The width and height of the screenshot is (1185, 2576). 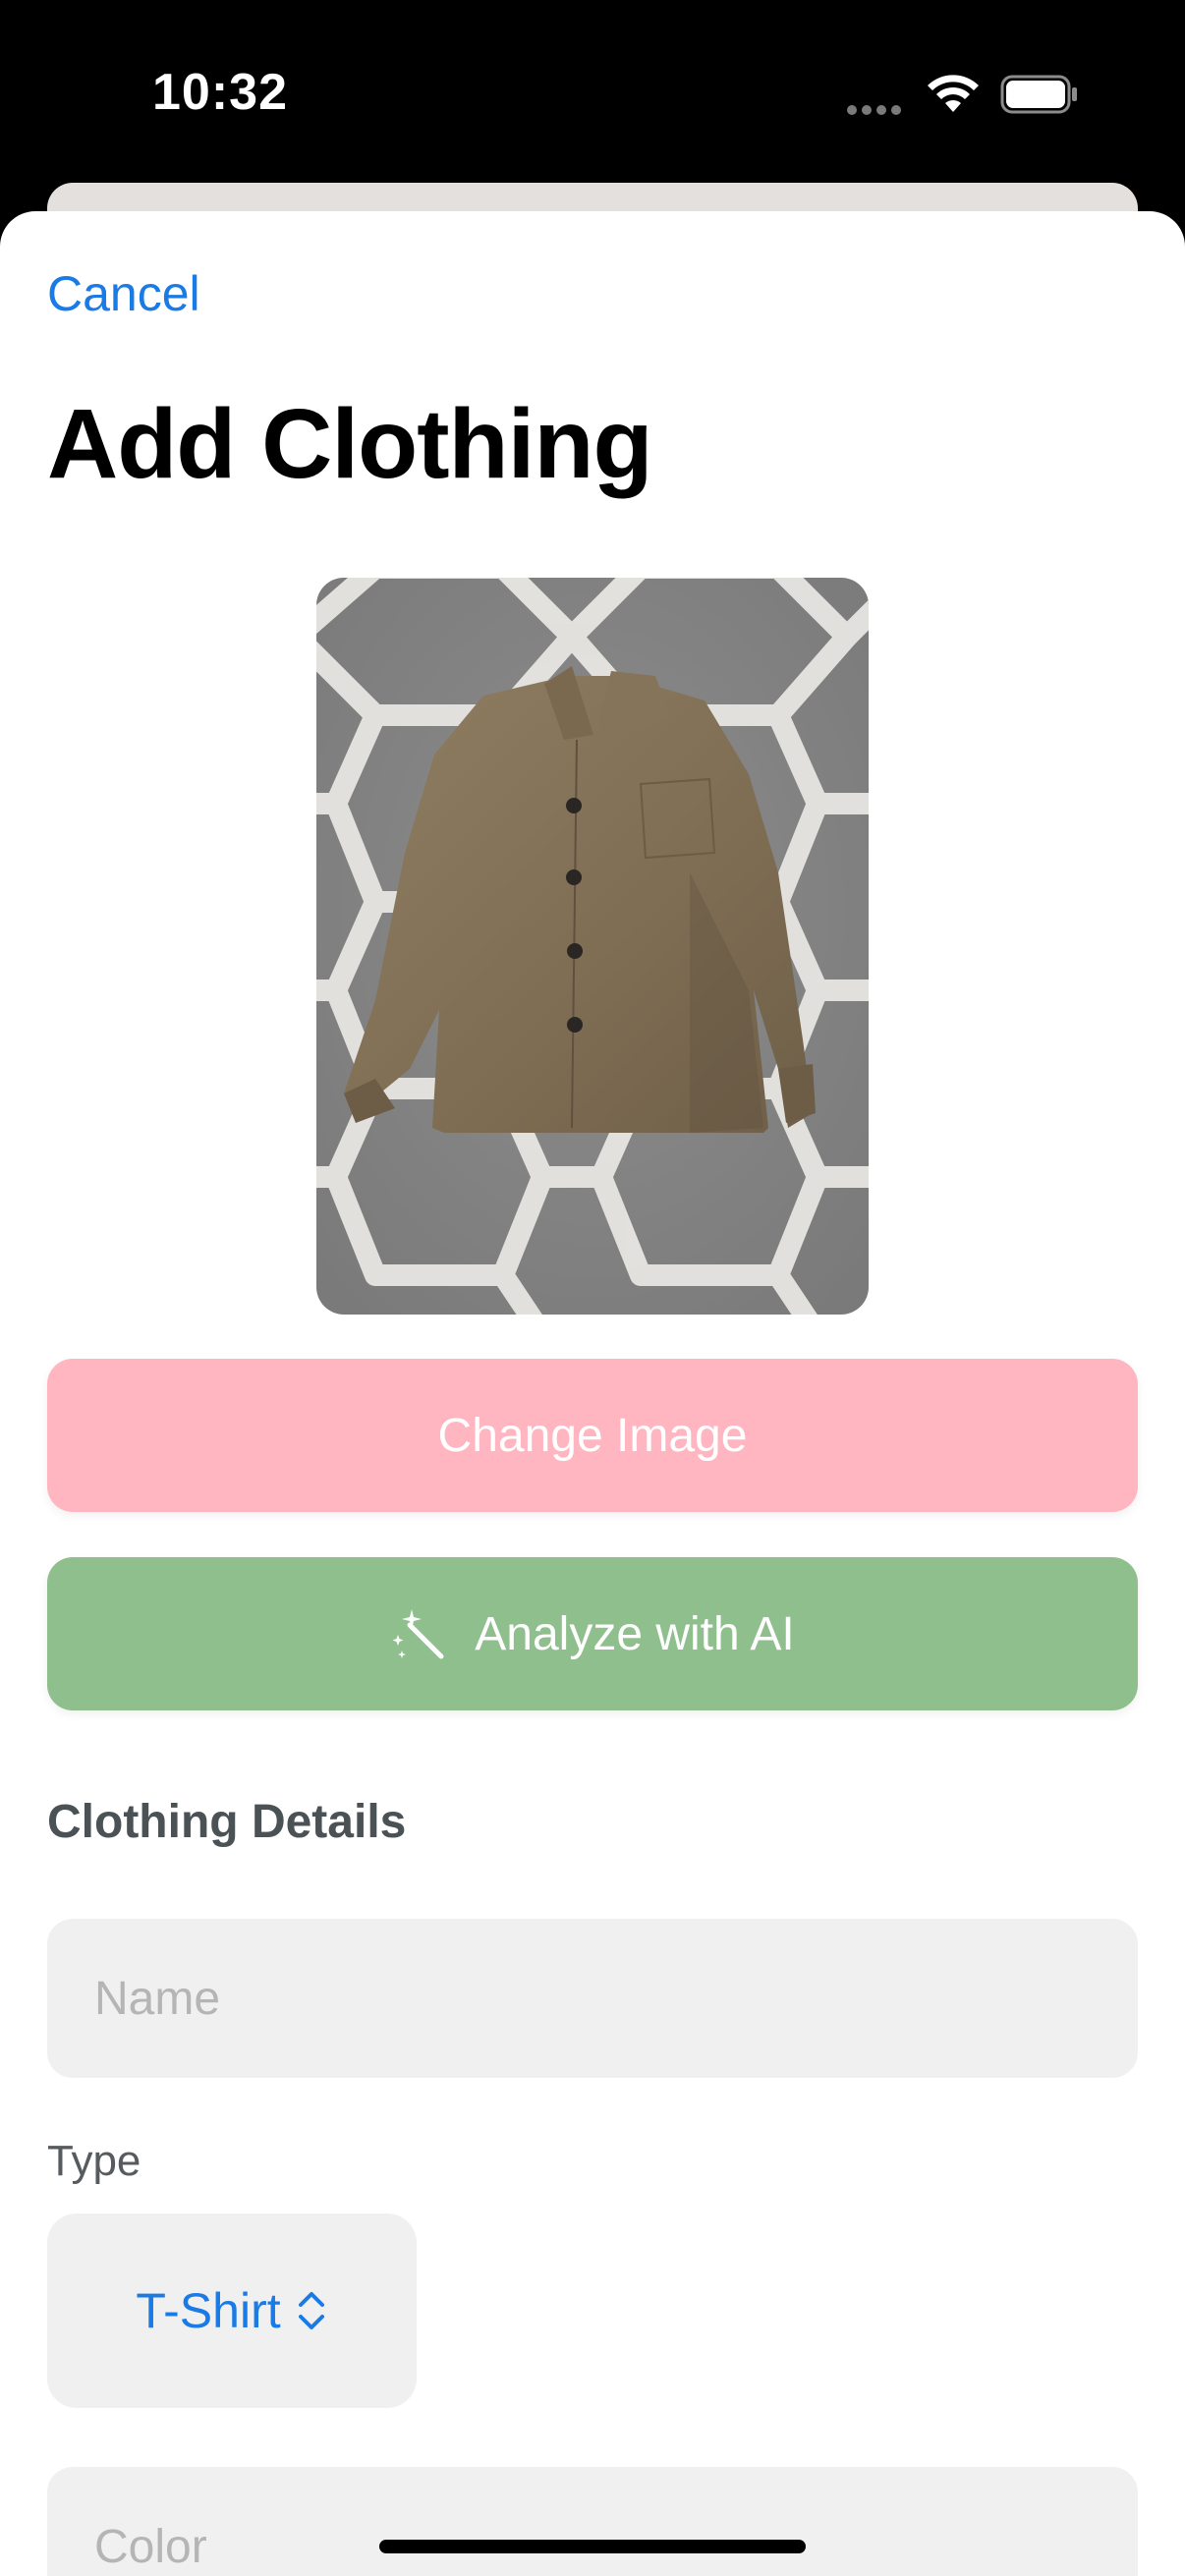 I want to click on analyze-with-ai-button: Analyze with AI, so click(x=592, y=1633).